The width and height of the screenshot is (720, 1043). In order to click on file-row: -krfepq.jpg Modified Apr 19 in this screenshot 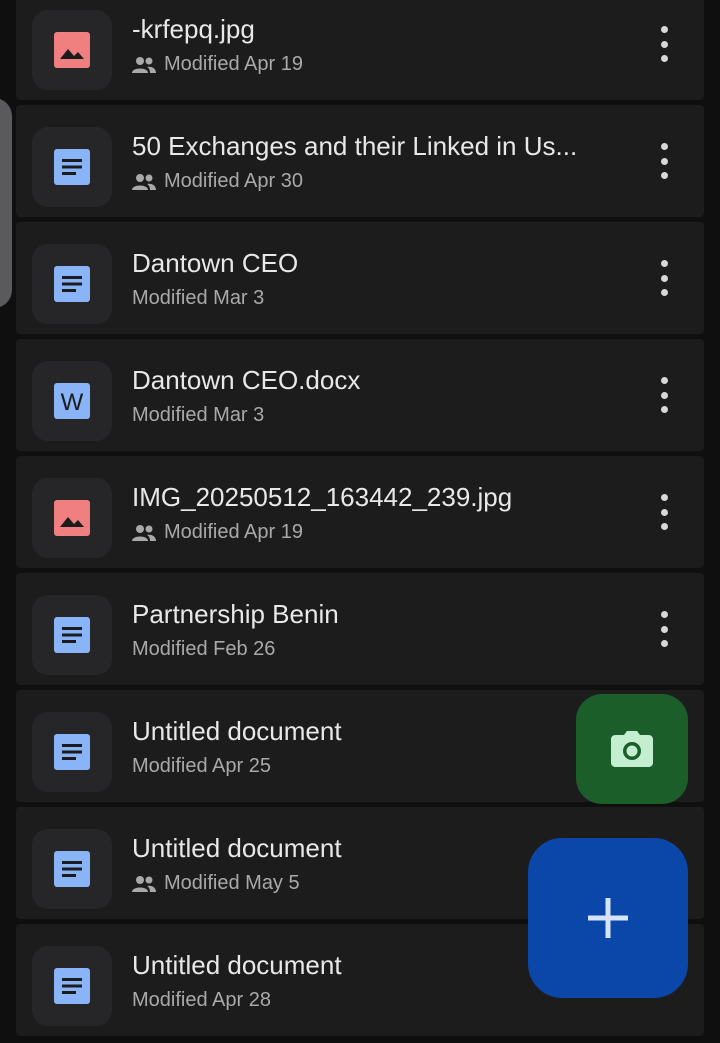, I will do `click(360, 50)`.